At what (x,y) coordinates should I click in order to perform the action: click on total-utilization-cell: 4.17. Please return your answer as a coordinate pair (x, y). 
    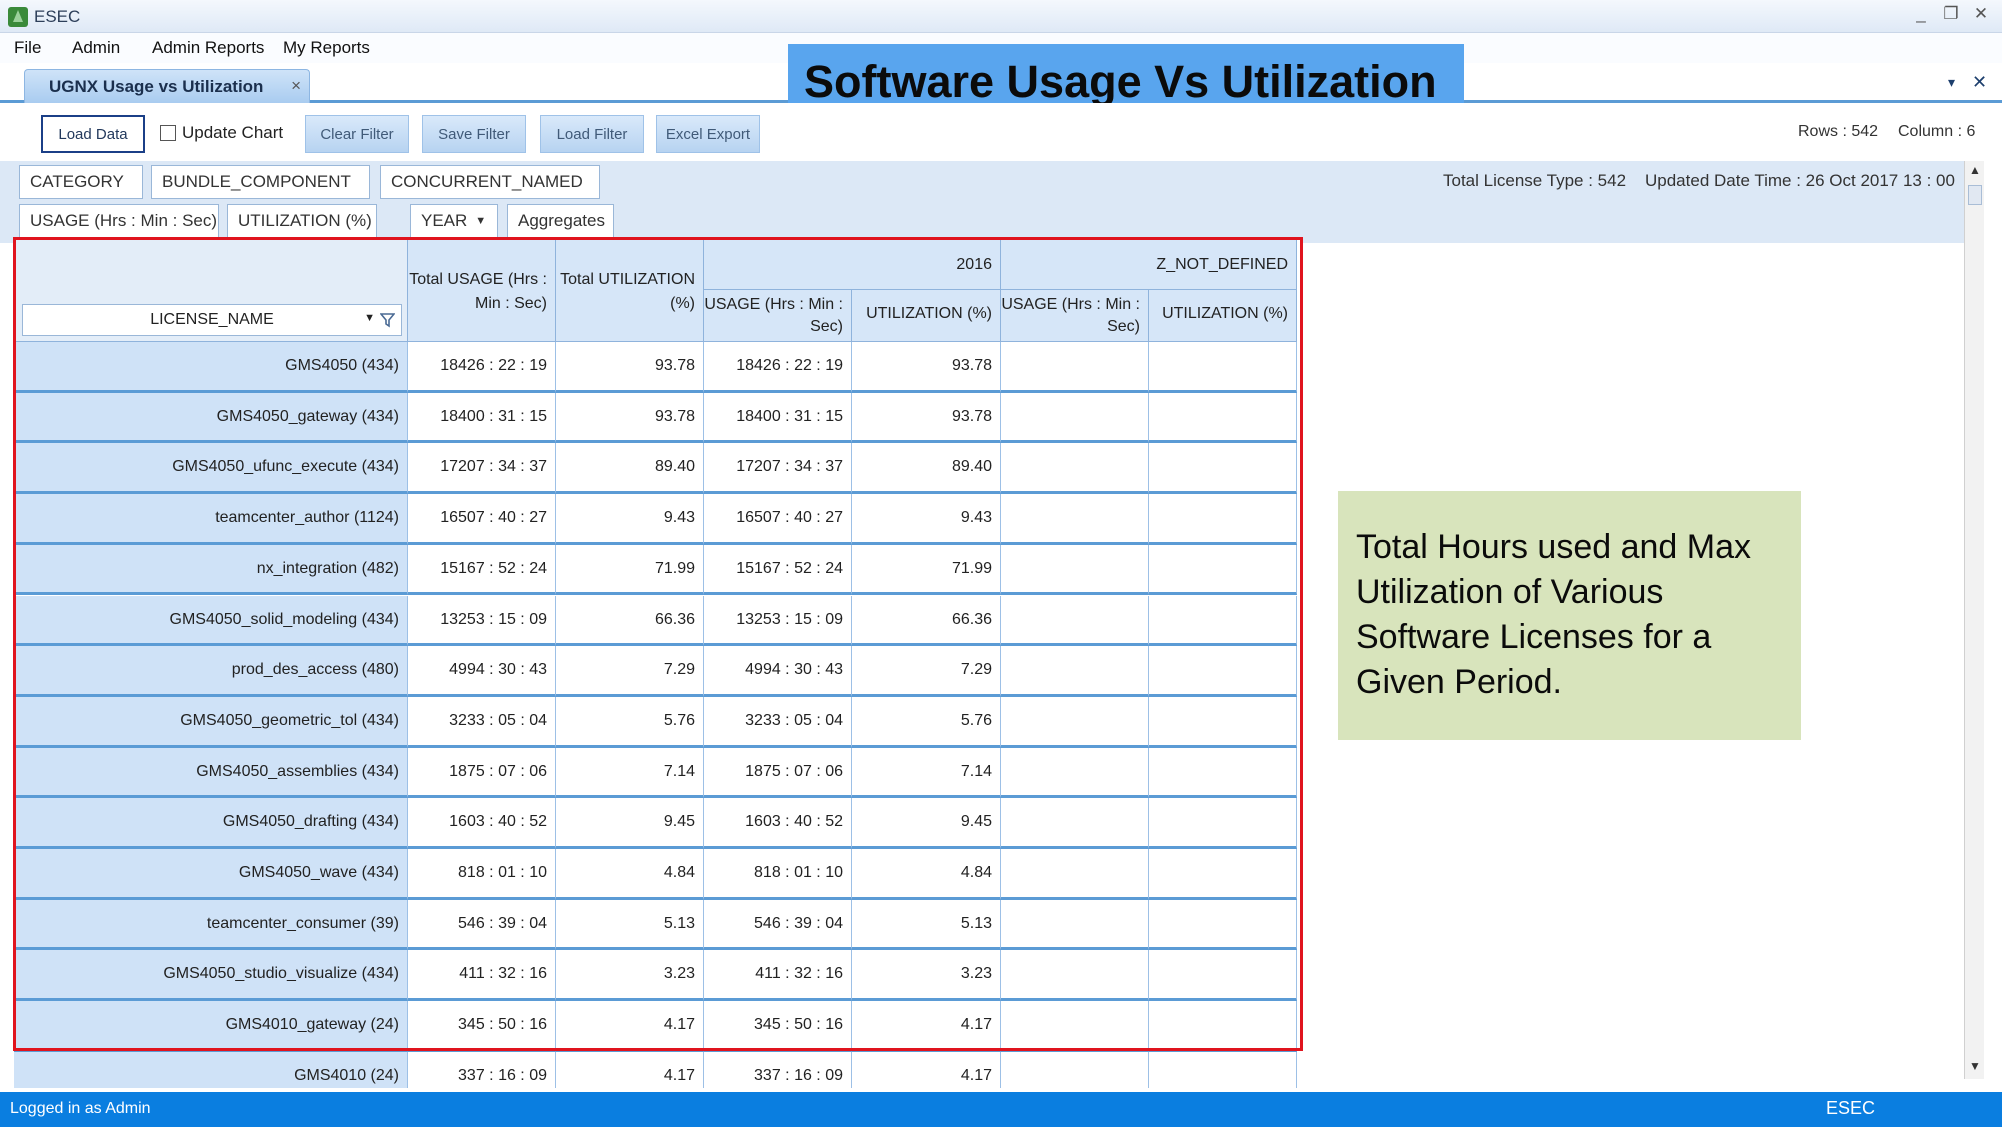
    Looking at the image, I should click on (630, 1026).